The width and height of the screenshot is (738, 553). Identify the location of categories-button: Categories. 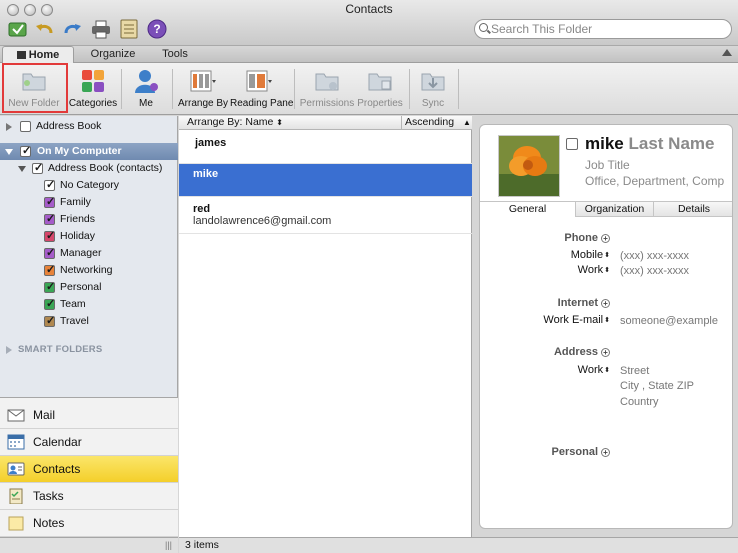
(93, 89).